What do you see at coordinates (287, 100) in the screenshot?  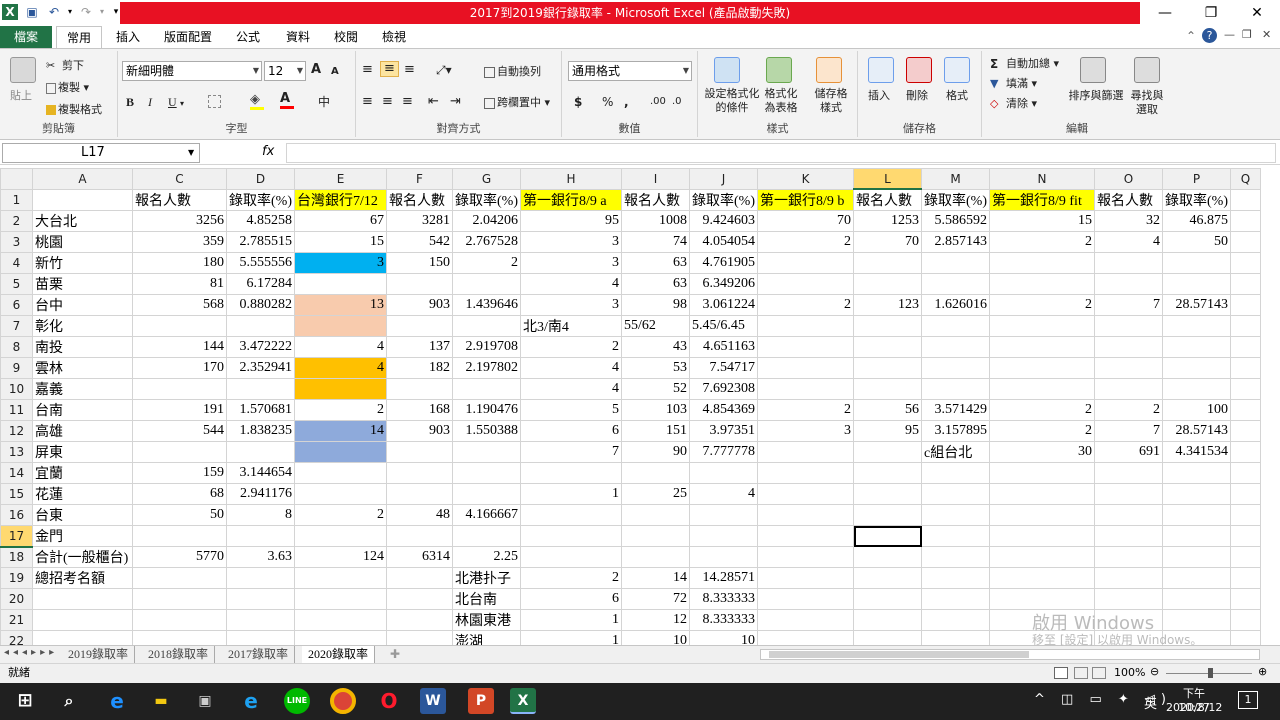 I see `font-color-icon: A` at bounding box center [287, 100].